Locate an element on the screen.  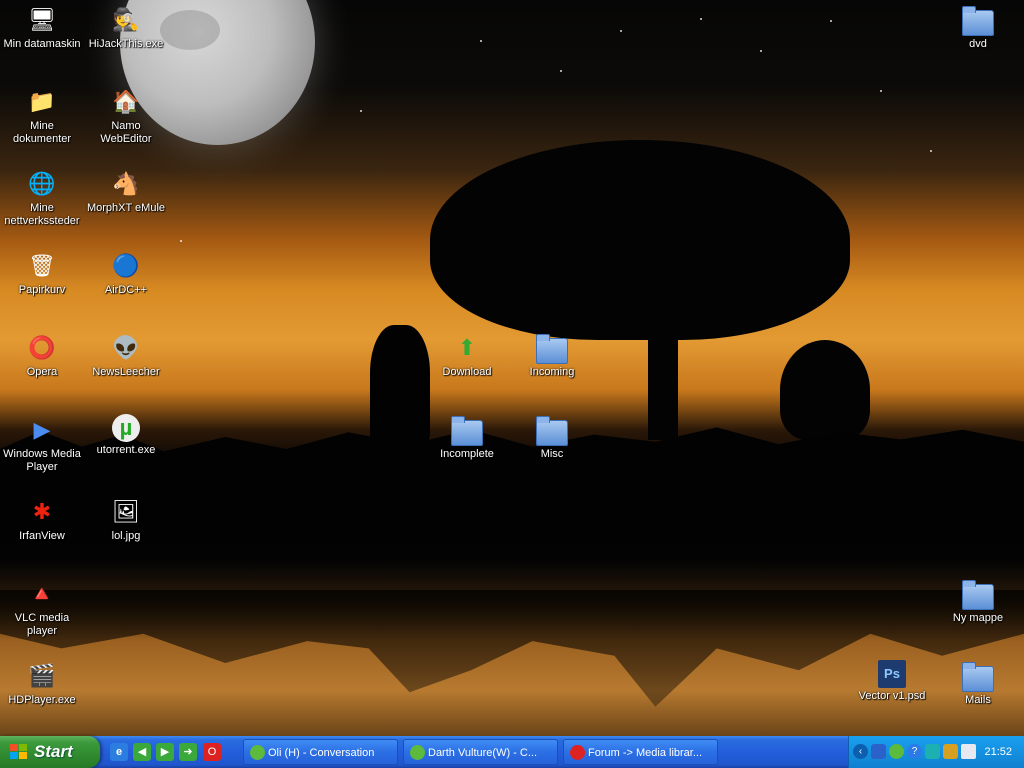
play-icon: ▶ is located at coordinates (165, 752).